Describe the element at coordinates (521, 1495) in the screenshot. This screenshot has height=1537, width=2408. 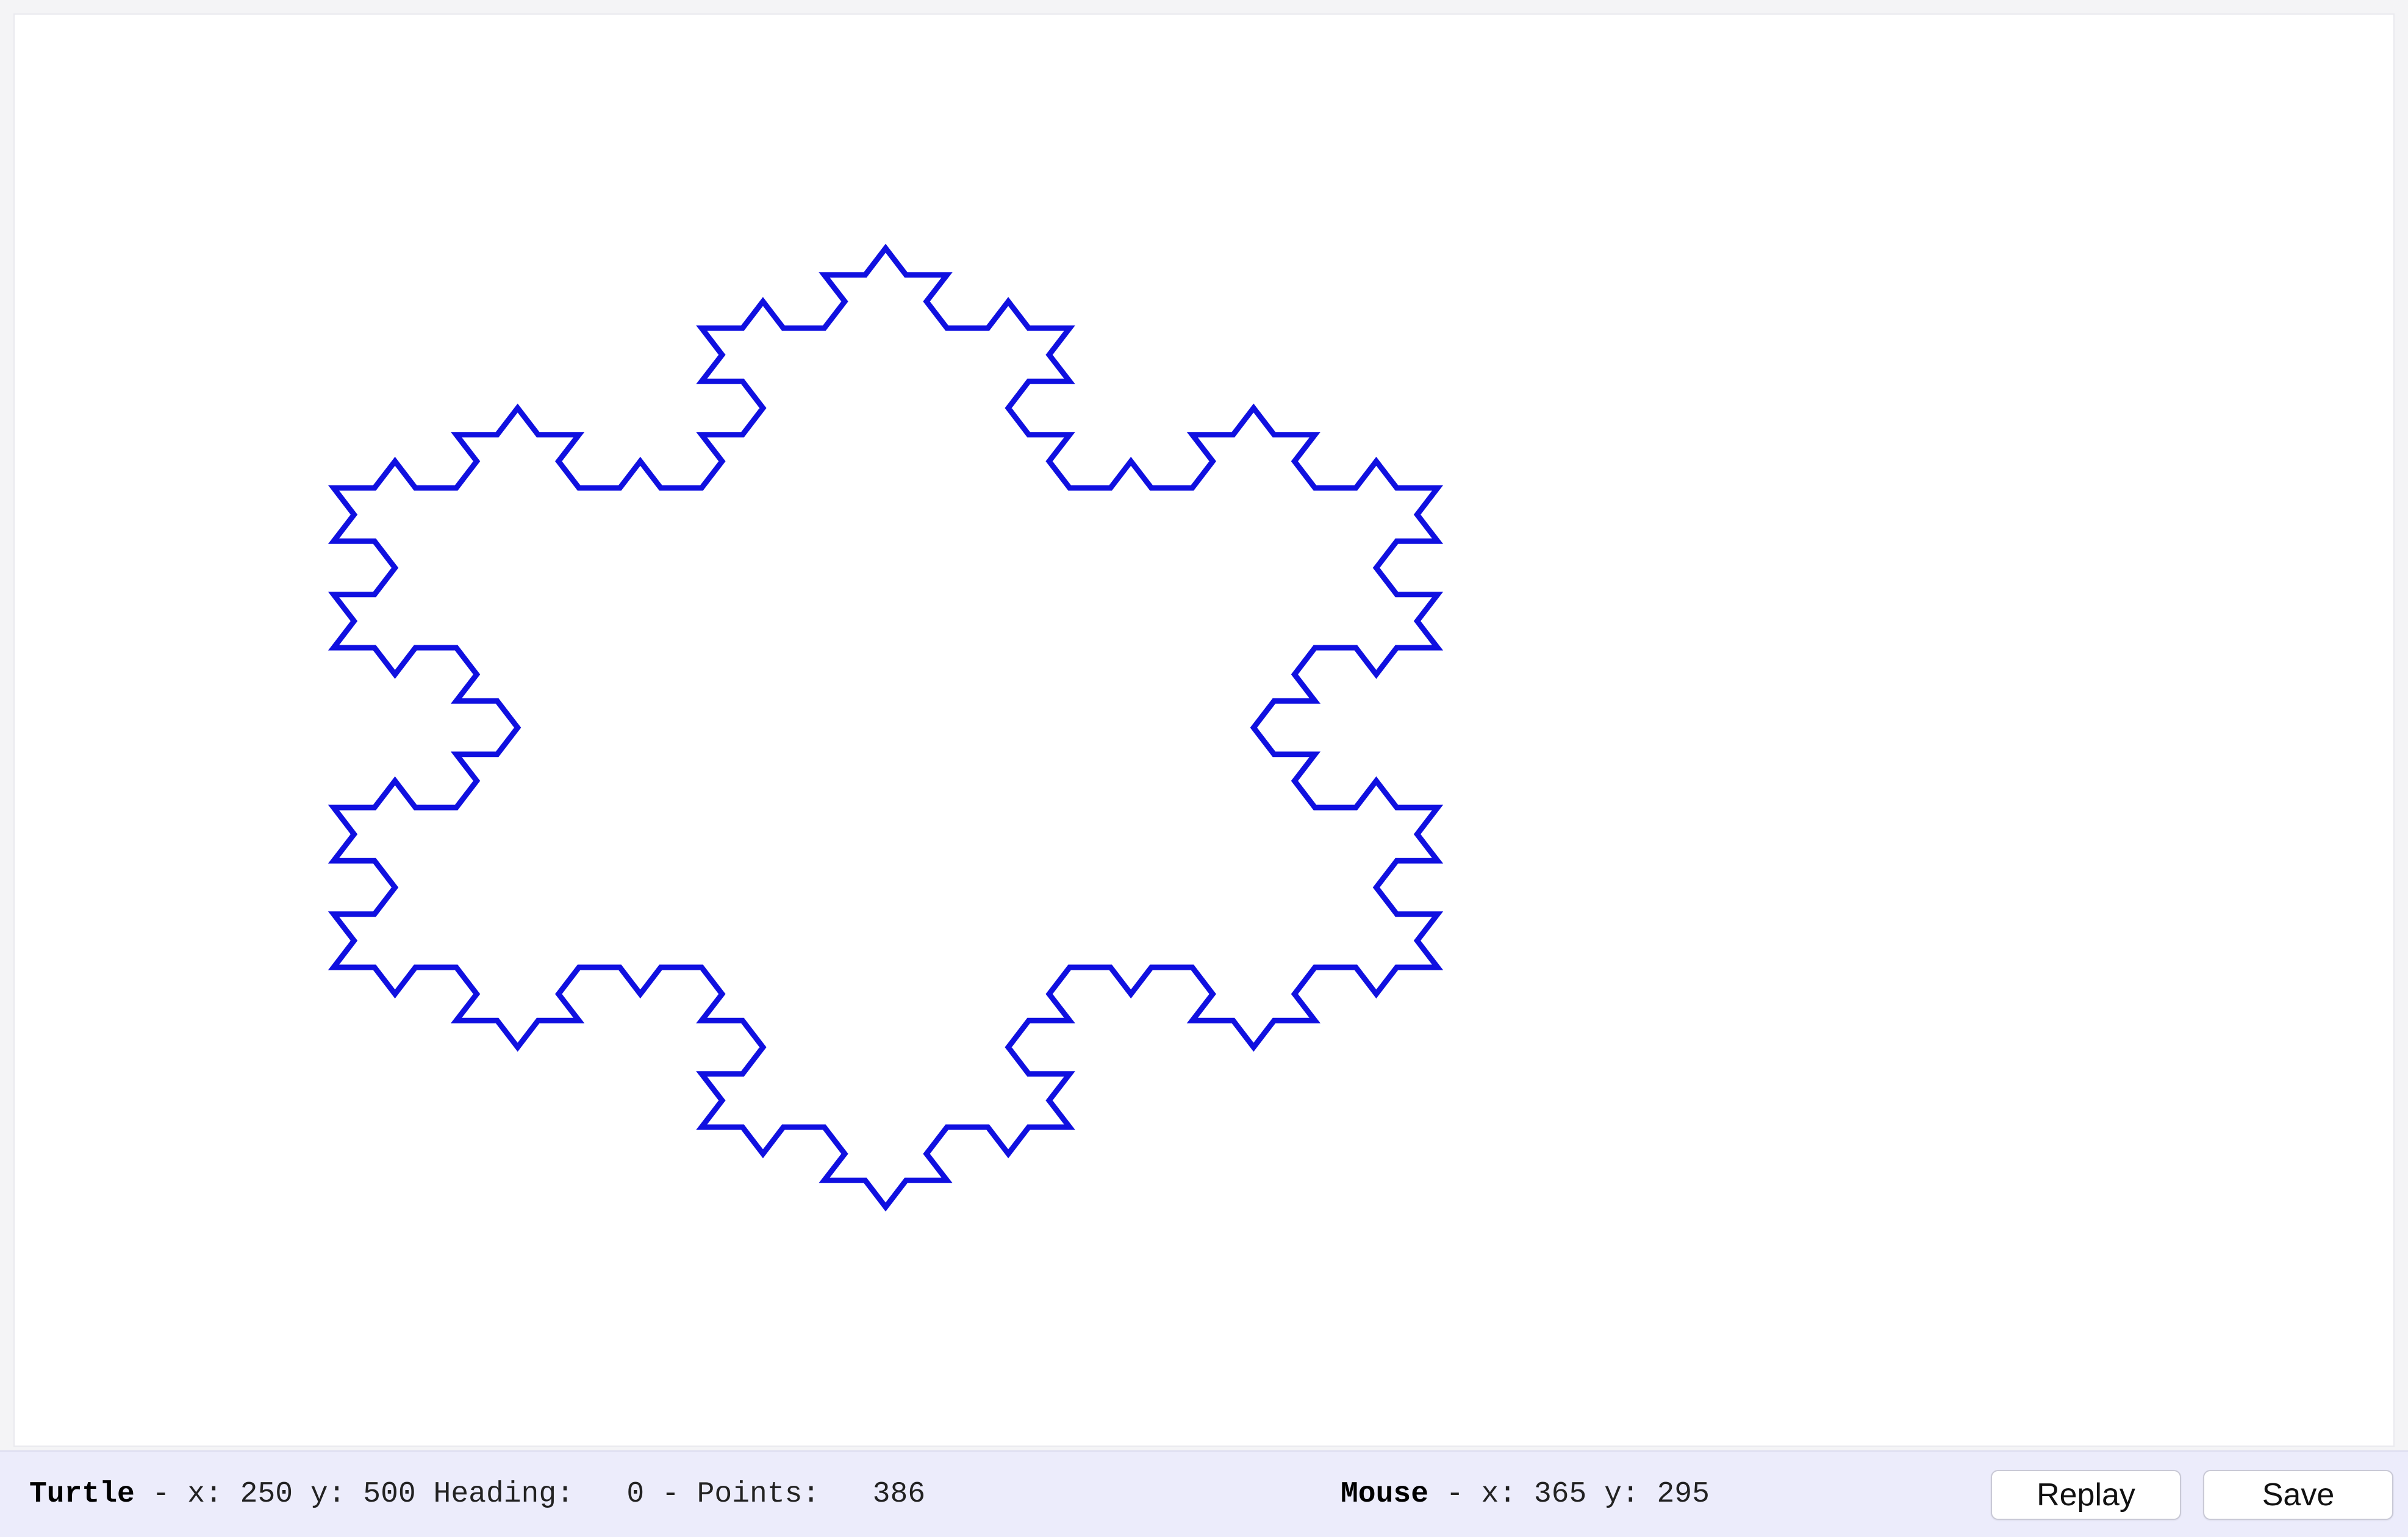
I see `heading-label: Heading:` at that location.